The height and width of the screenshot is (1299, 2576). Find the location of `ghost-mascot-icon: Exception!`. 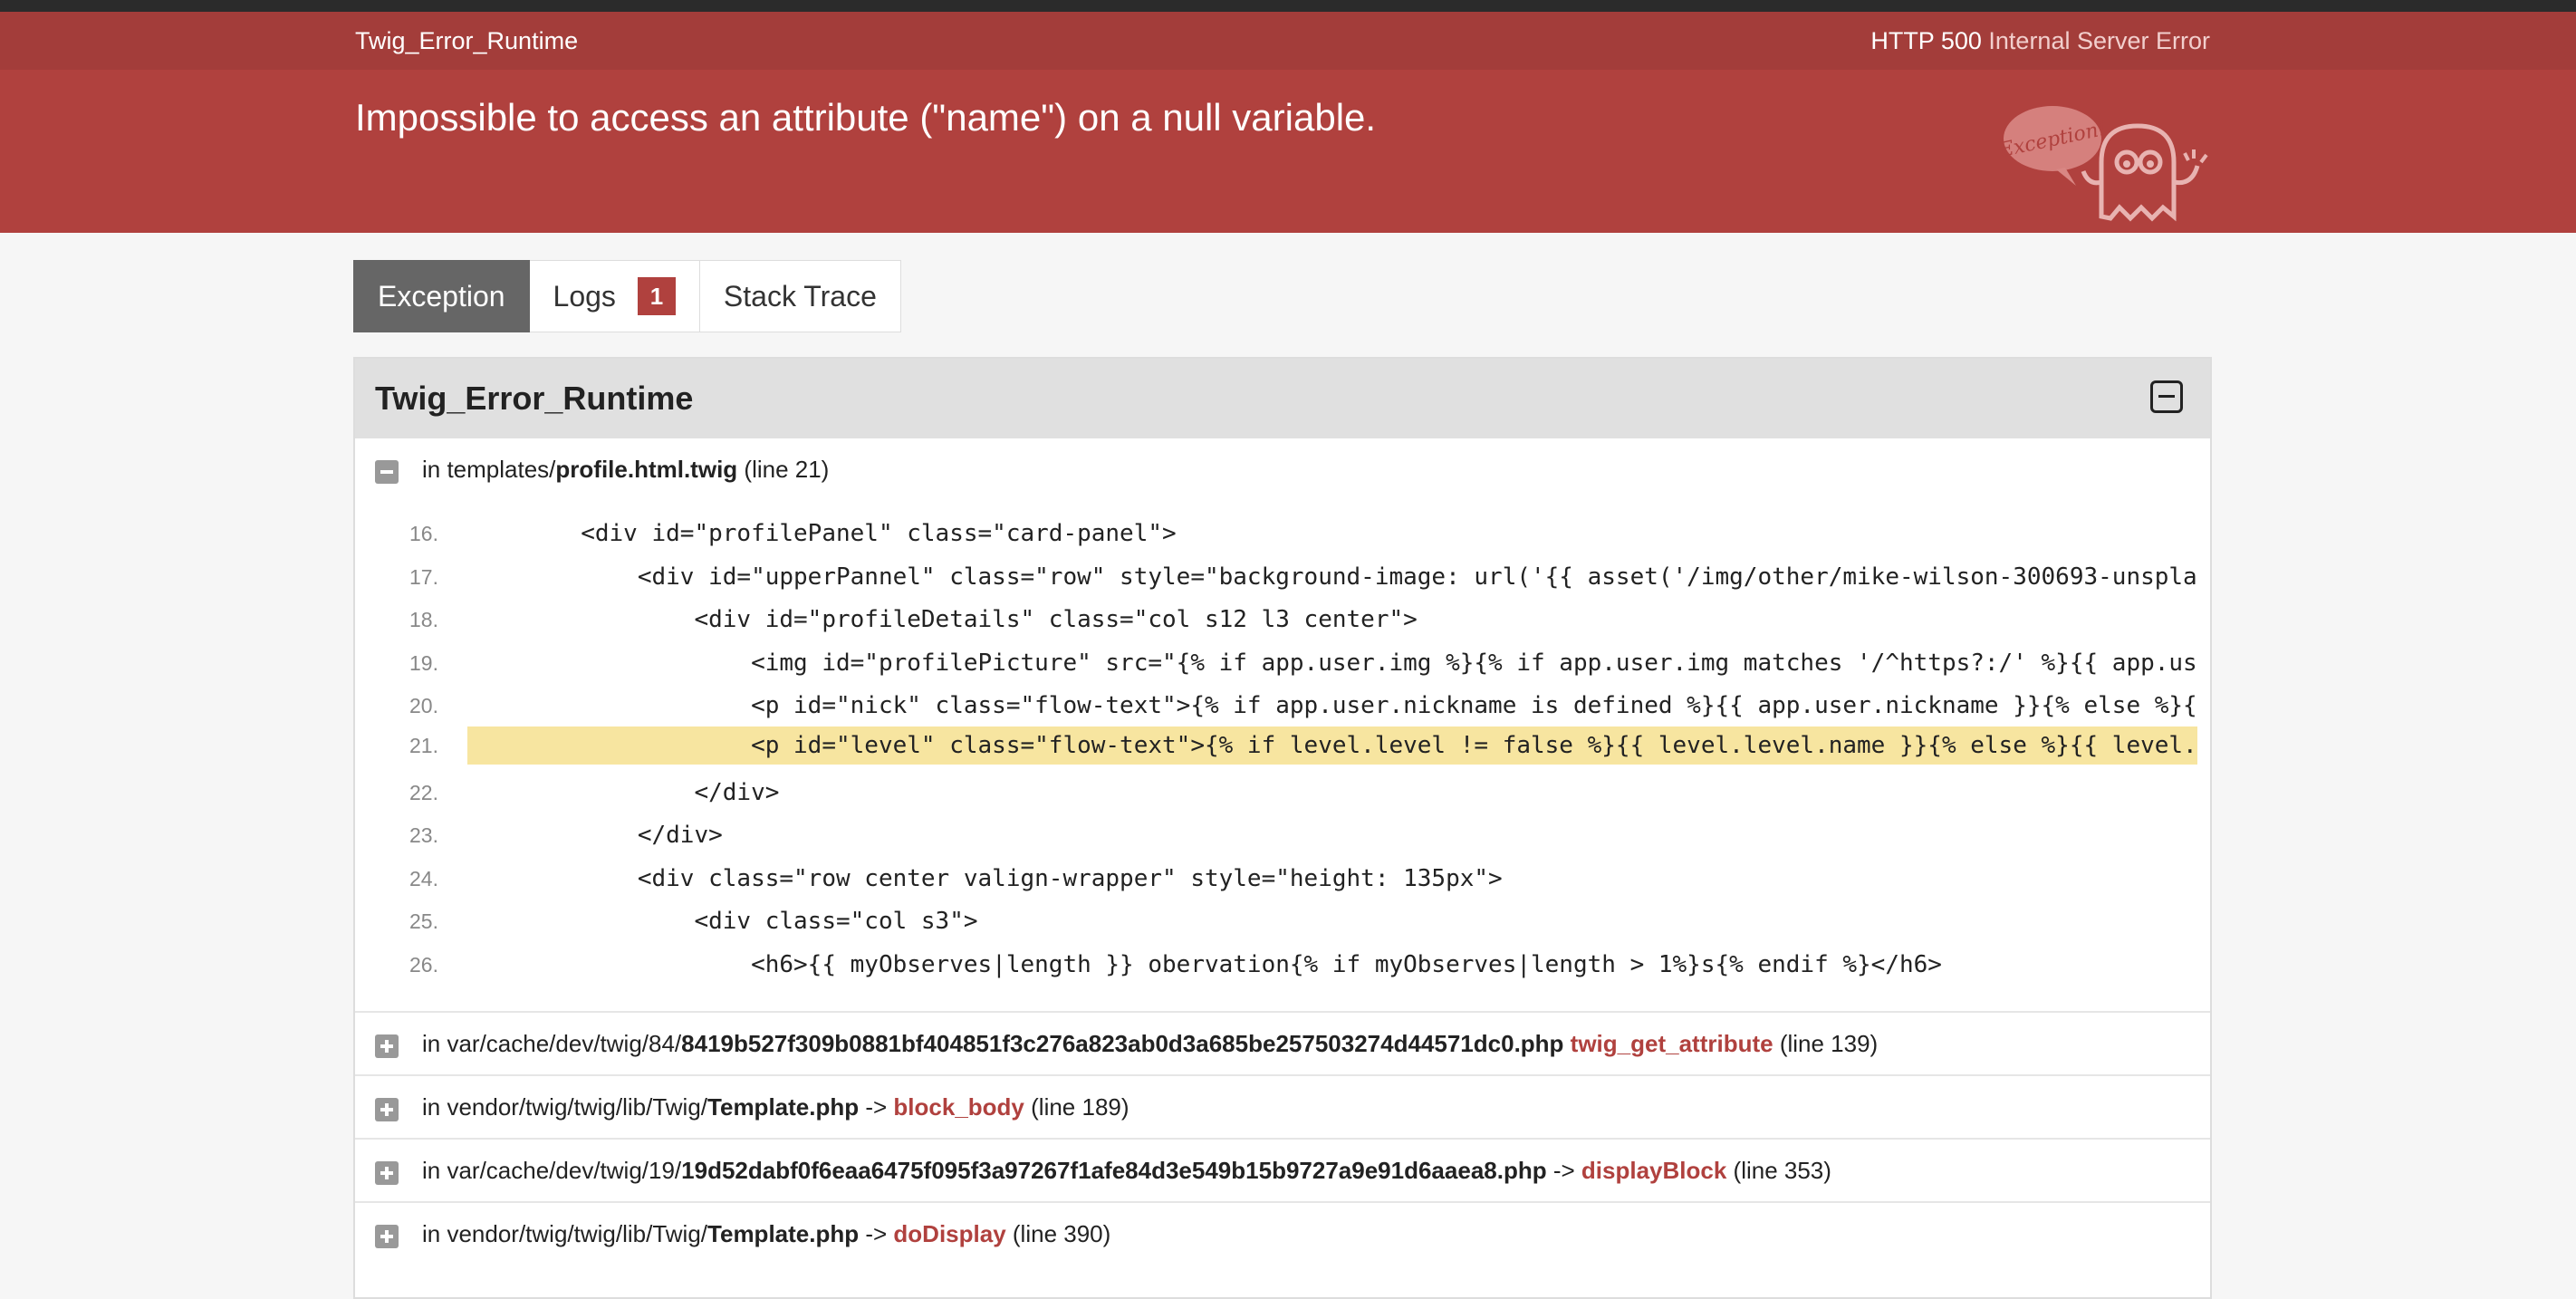

ghost-mascot-icon: Exception! is located at coordinates (2105, 164).